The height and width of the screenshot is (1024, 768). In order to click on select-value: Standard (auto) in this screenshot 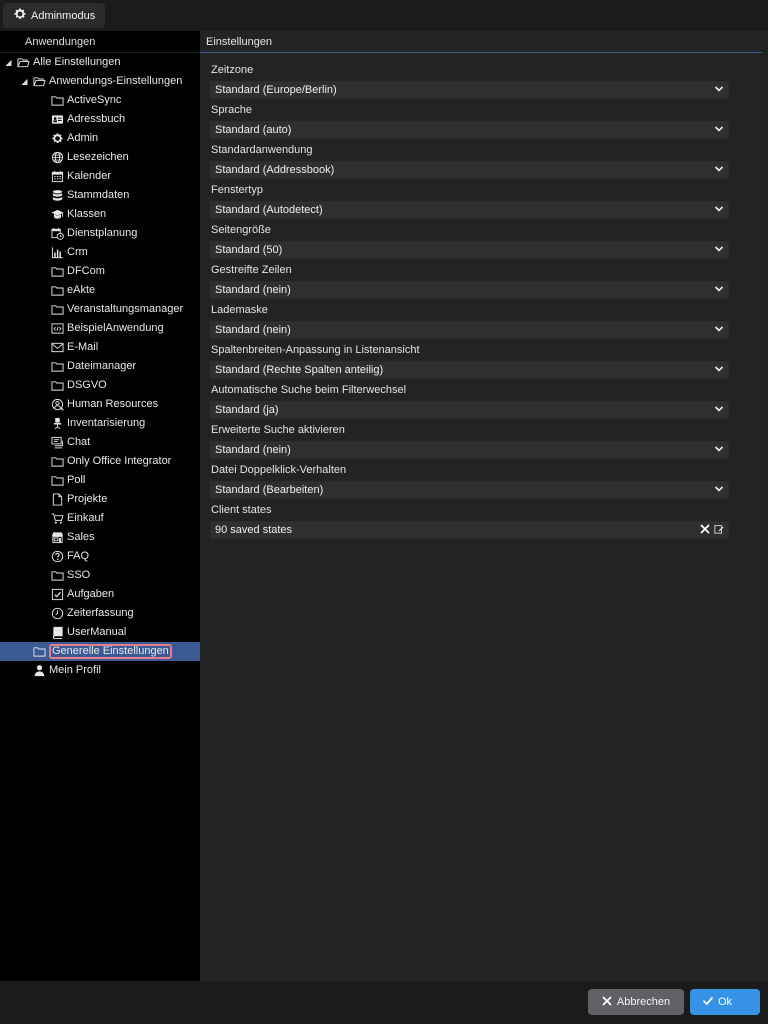, I will do `click(253, 130)`.